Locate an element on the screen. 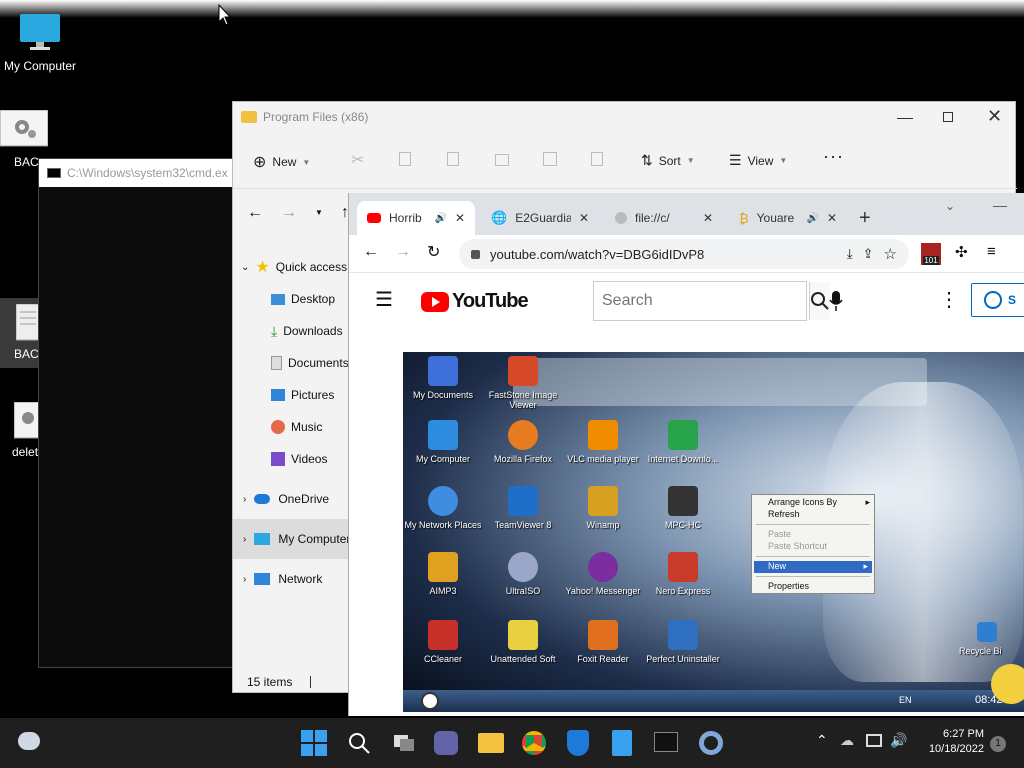  new-button: ⊕ New ▼ is located at coordinates (281, 162).